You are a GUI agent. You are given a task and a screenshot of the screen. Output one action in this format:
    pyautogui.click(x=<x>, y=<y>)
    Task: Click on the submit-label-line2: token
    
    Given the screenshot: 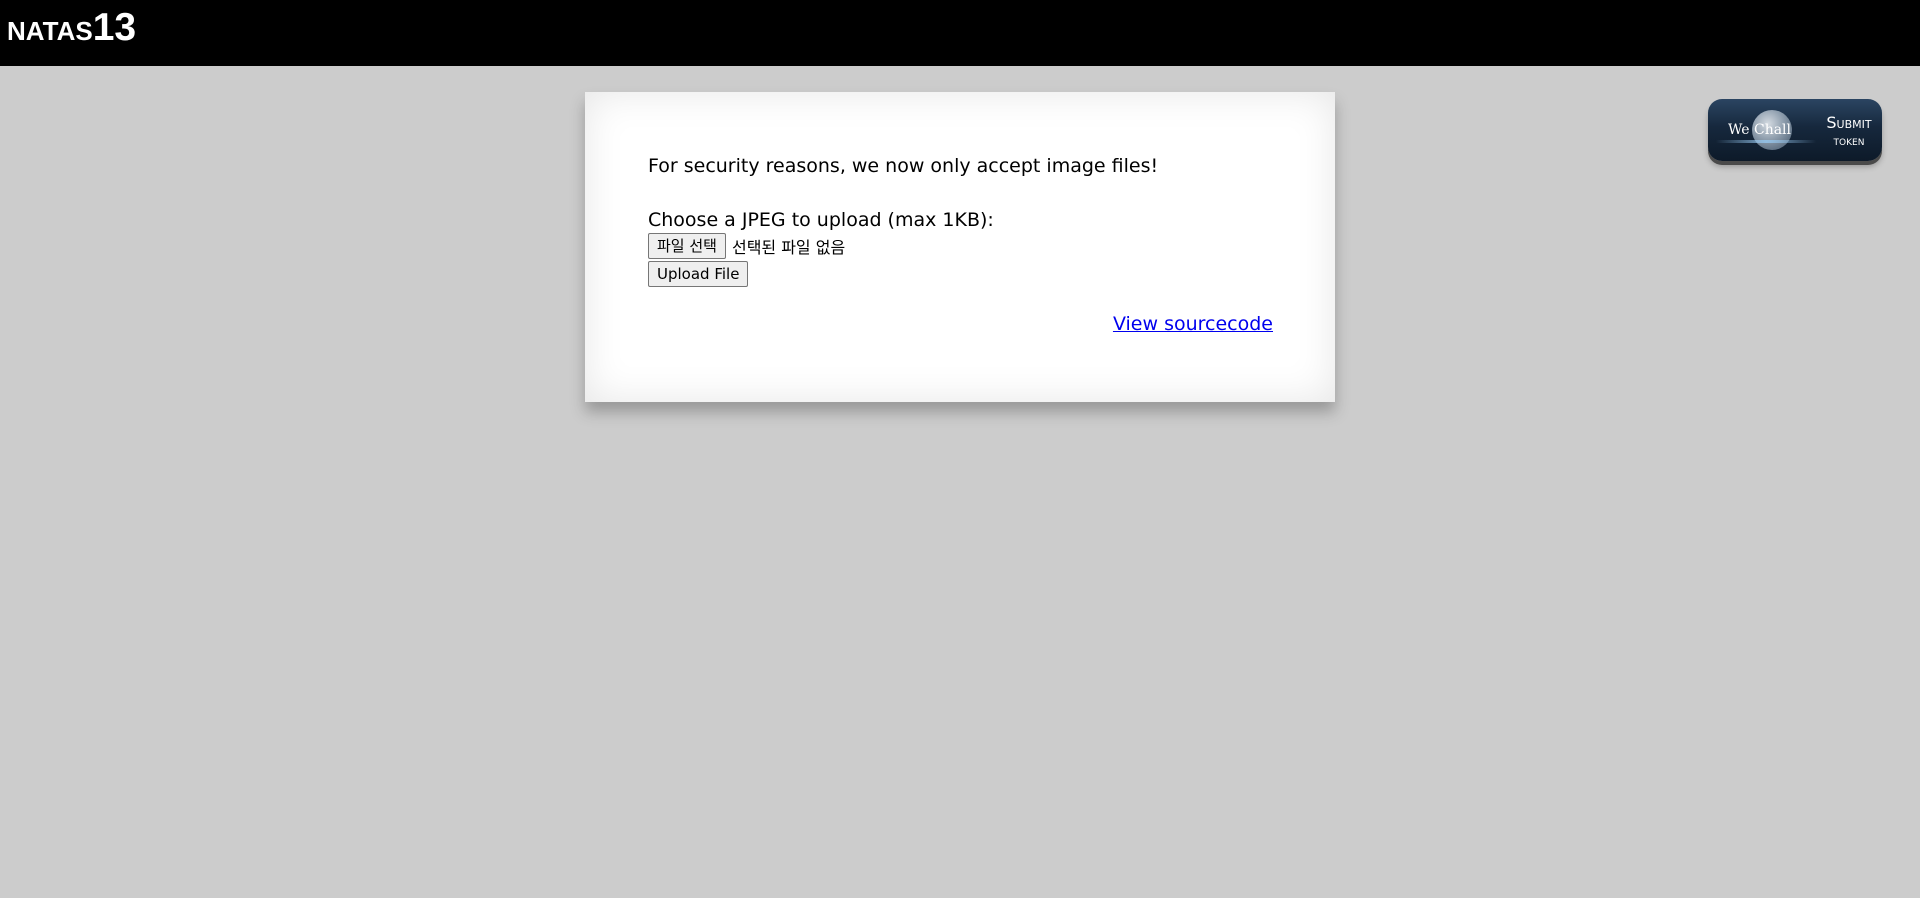 What is the action you would take?
    pyautogui.click(x=1849, y=141)
    